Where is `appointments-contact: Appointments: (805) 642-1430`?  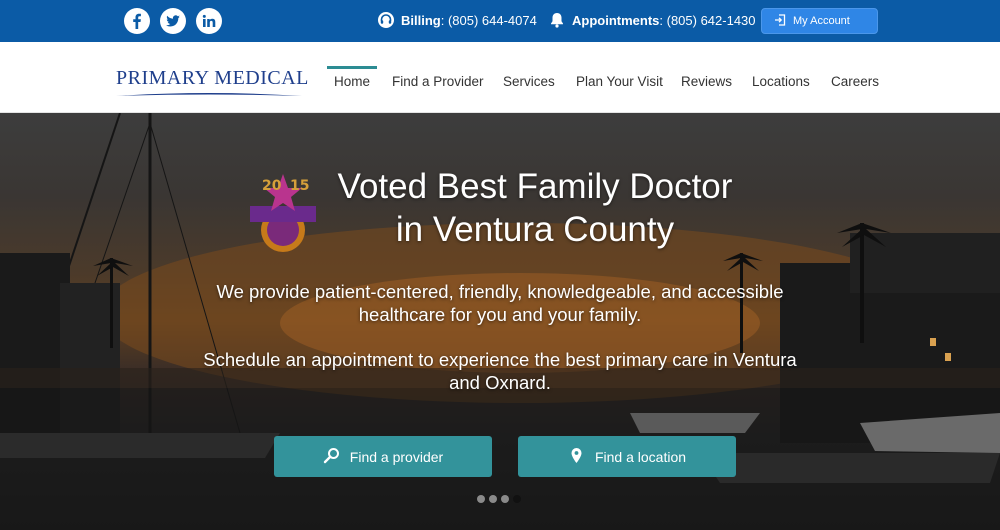
appointments-contact: Appointments: (805) 642-1430 is located at coordinates (652, 20).